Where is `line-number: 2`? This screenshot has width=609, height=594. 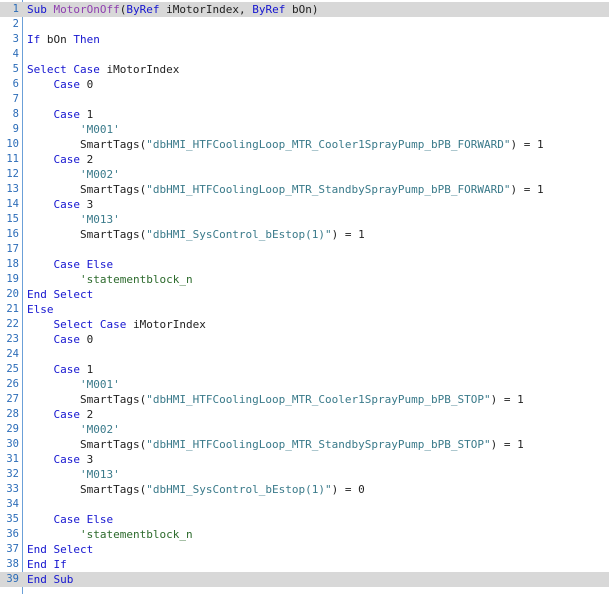
line-number: 2 is located at coordinates (15, 24).